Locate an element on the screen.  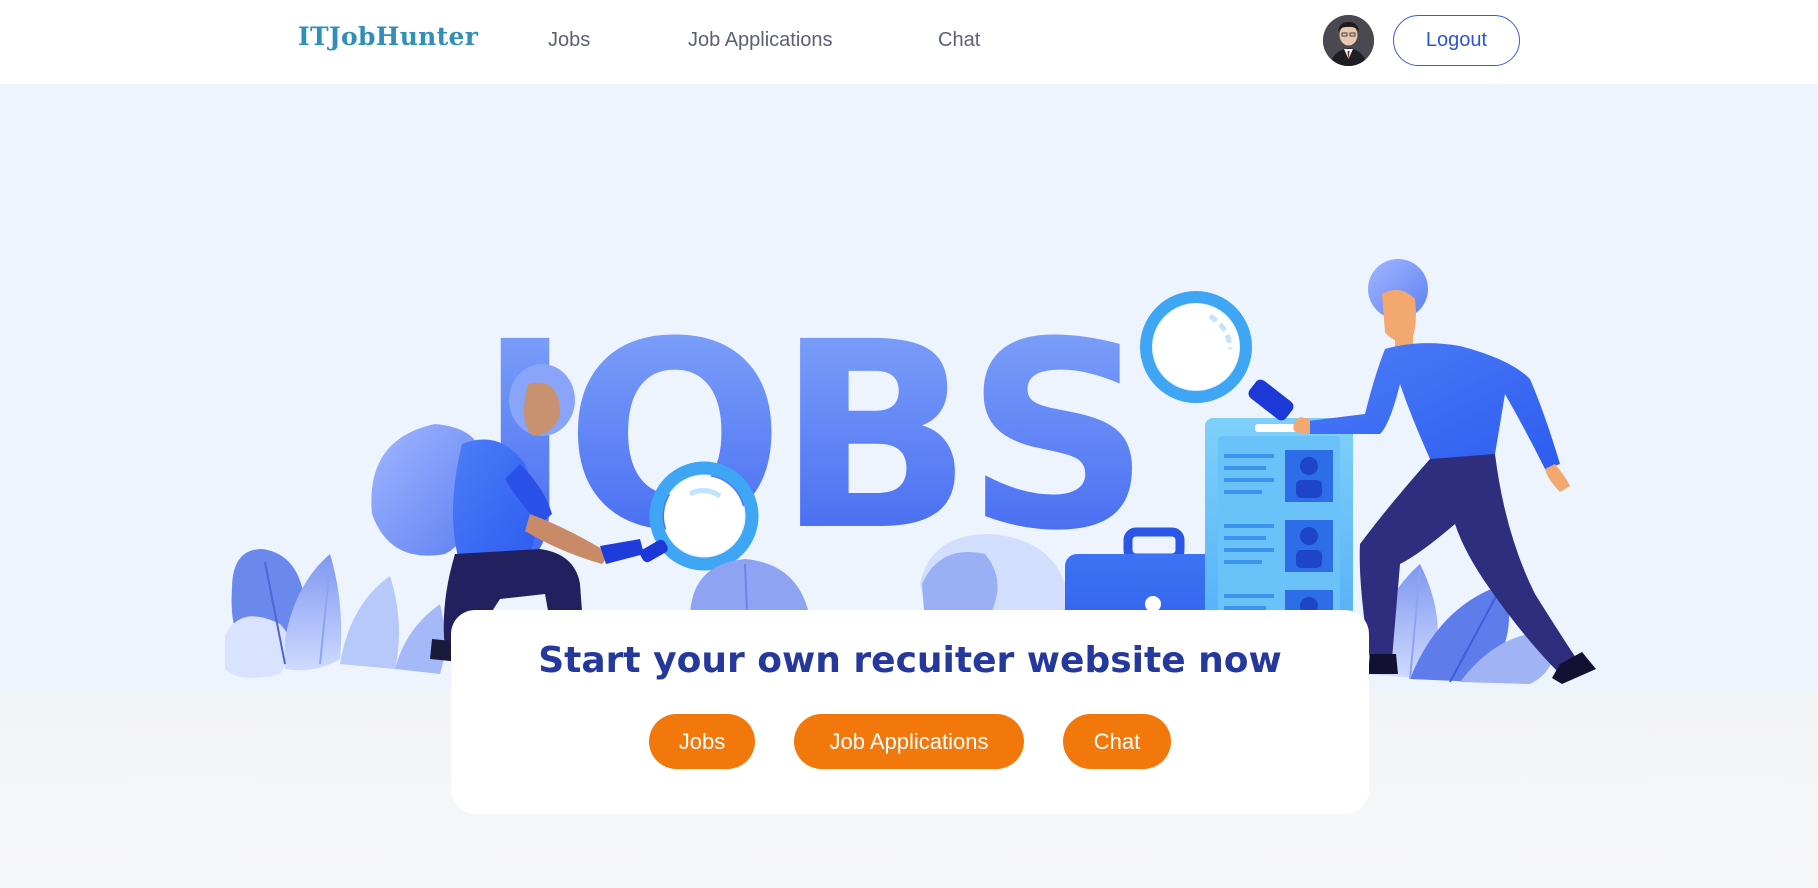
cta-chat-button: Chat is located at coordinates (1117, 741).